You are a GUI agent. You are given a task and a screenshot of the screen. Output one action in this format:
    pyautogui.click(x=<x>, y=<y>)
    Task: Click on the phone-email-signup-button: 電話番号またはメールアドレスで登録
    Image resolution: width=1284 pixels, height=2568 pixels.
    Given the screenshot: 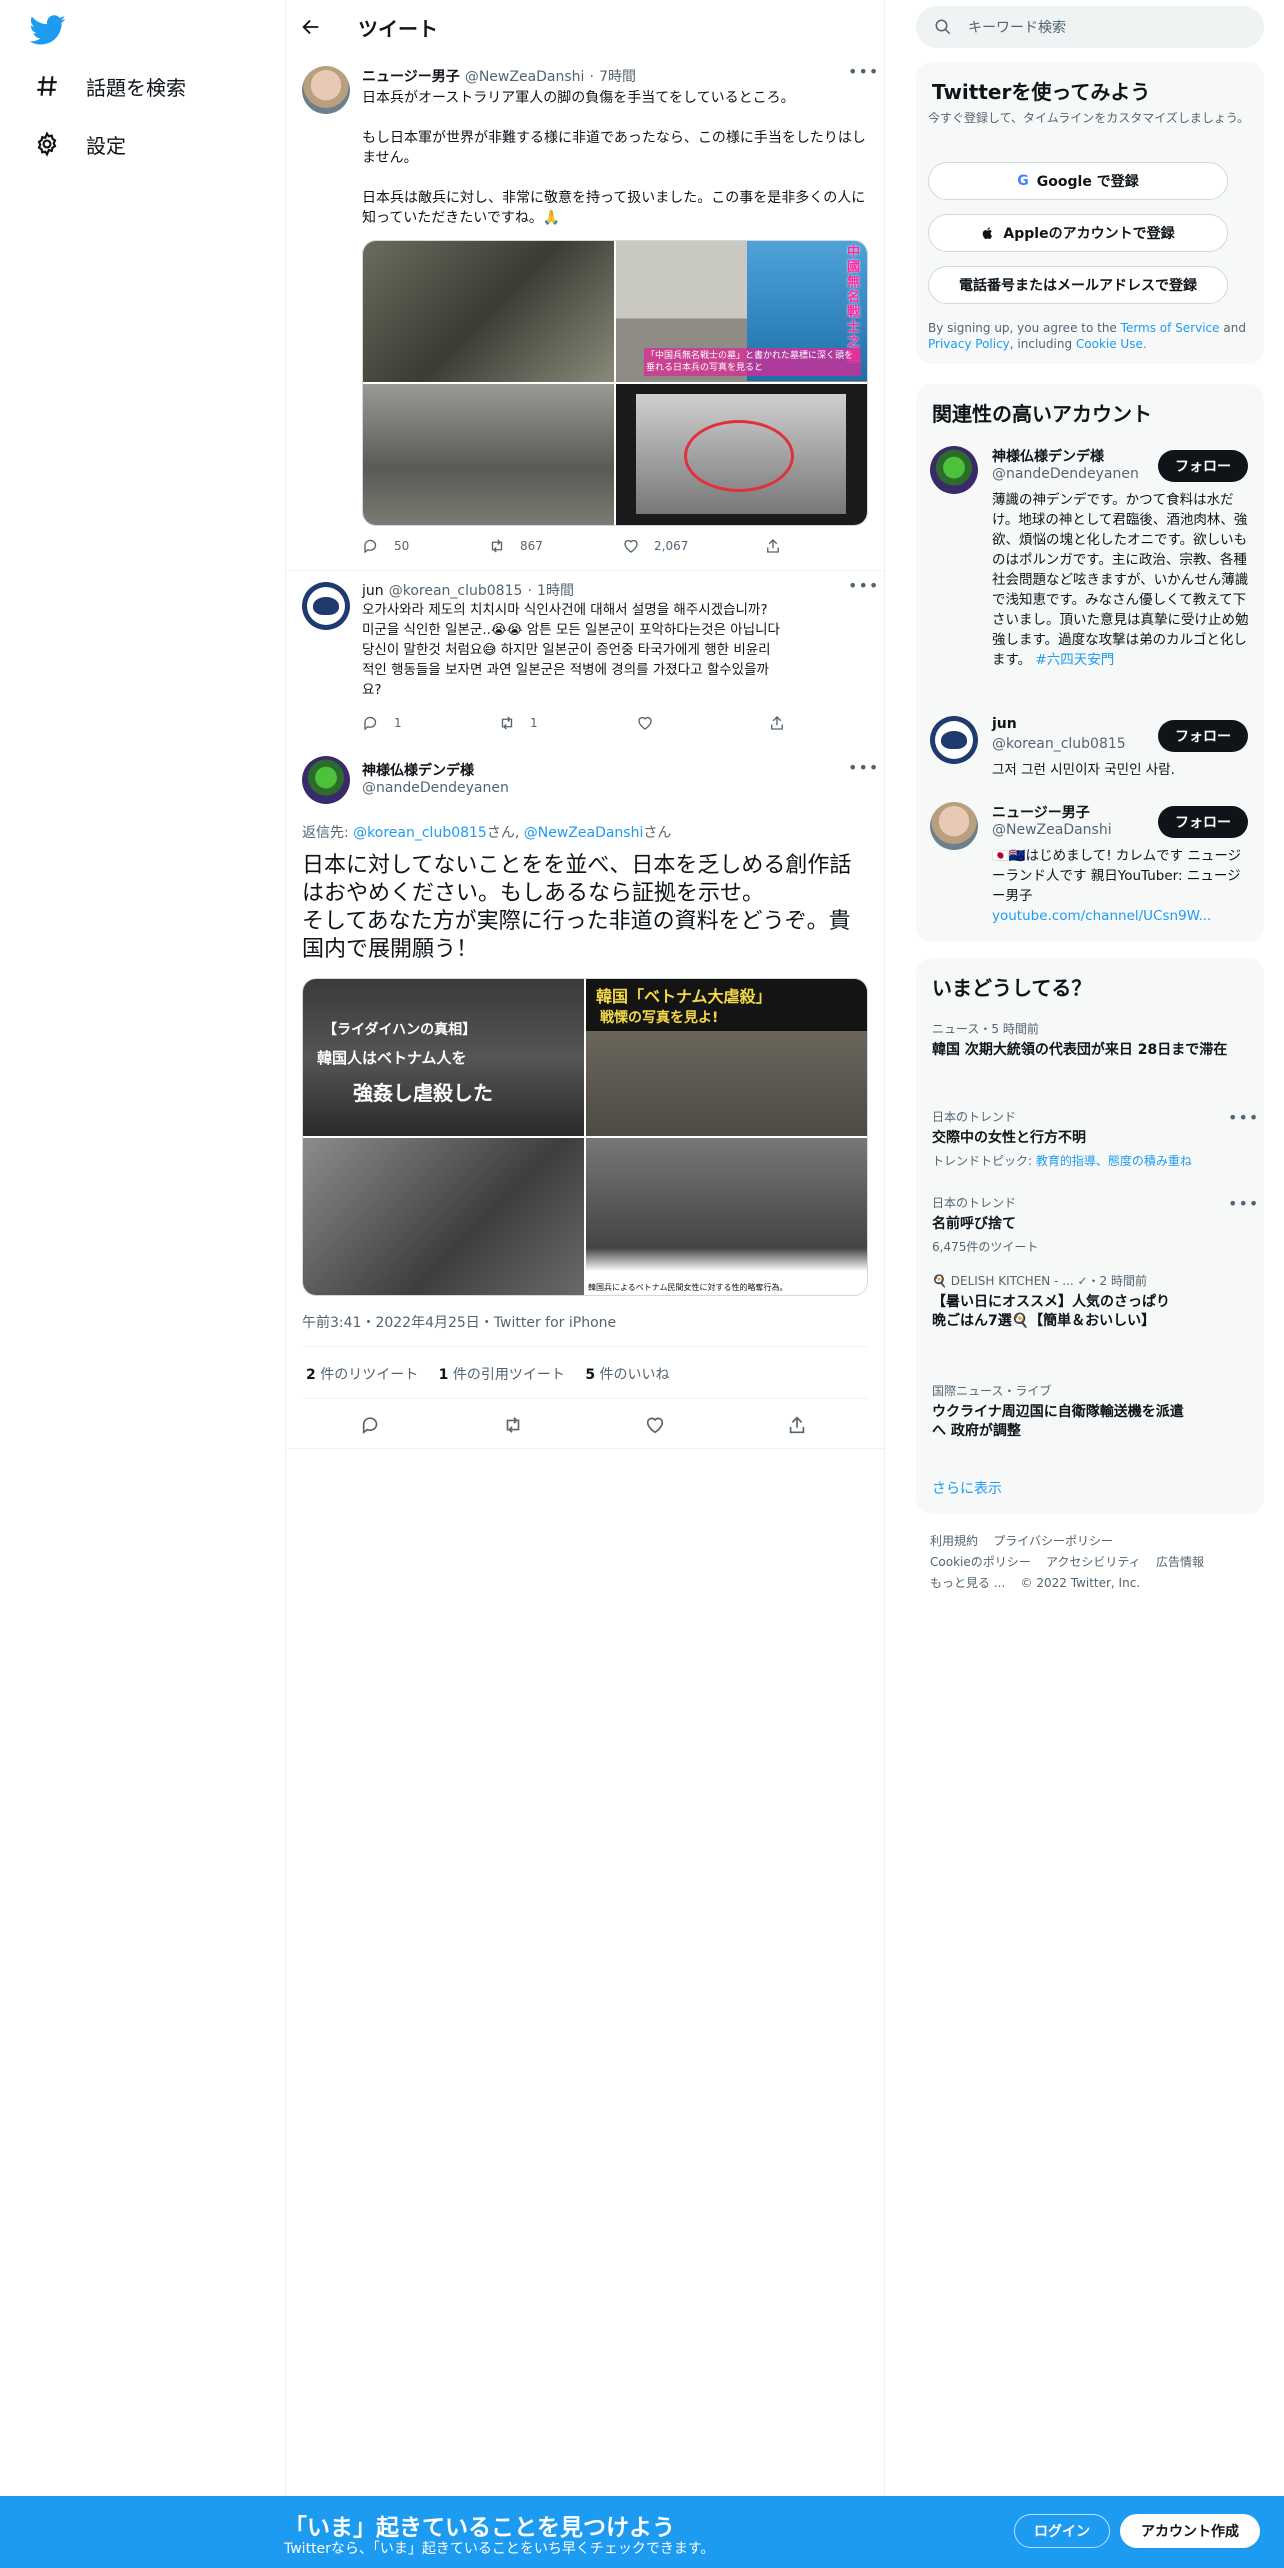 What is the action you would take?
    pyautogui.click(x=1078, y=285)
    